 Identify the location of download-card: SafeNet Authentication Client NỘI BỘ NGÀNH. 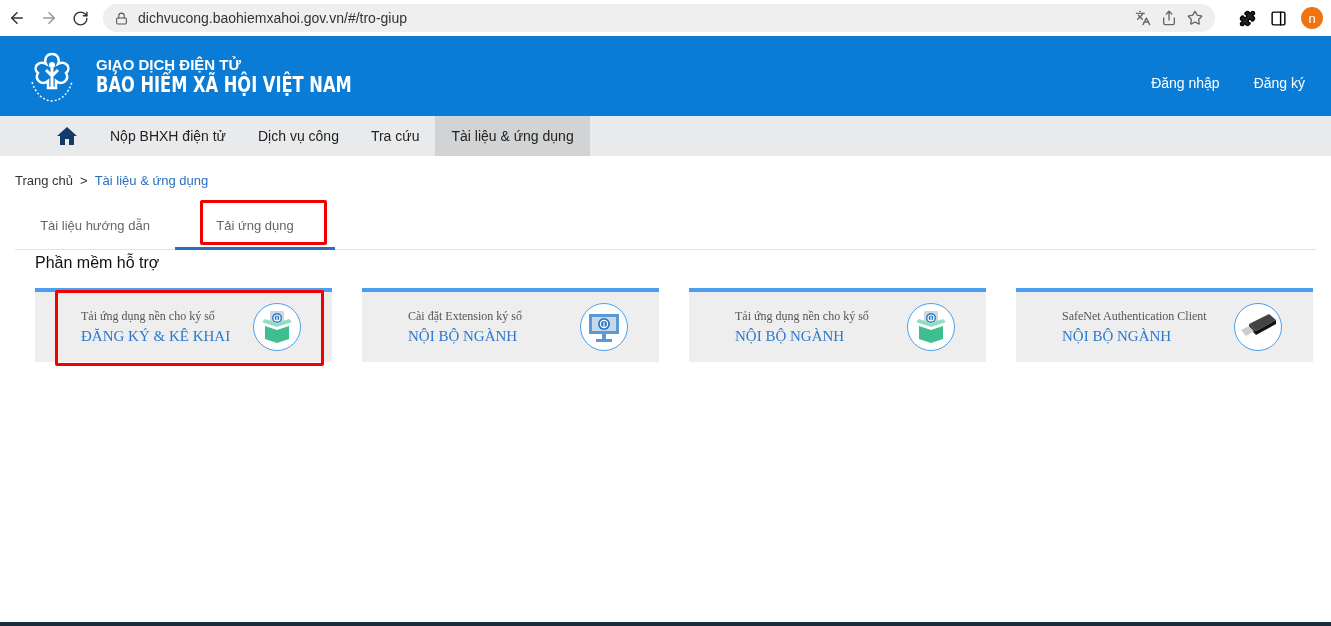
(1164, 325).